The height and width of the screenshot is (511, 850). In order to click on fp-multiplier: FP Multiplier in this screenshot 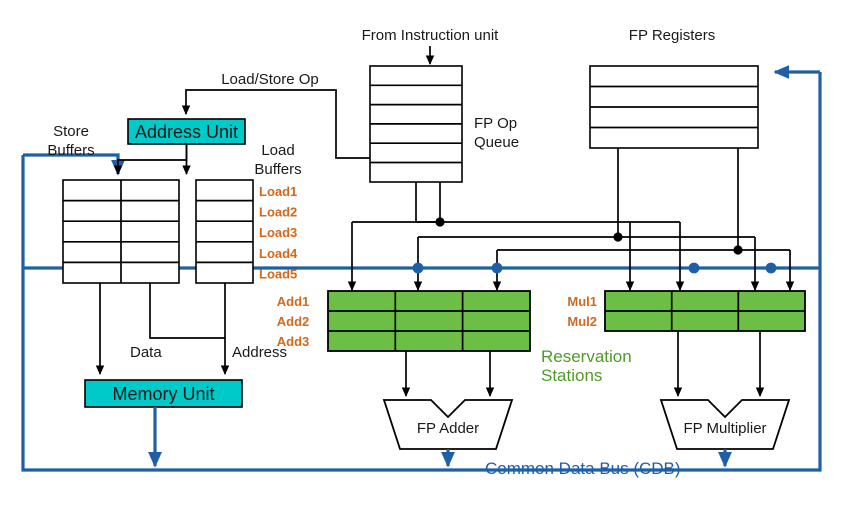, I will do `click(725, 424)`.